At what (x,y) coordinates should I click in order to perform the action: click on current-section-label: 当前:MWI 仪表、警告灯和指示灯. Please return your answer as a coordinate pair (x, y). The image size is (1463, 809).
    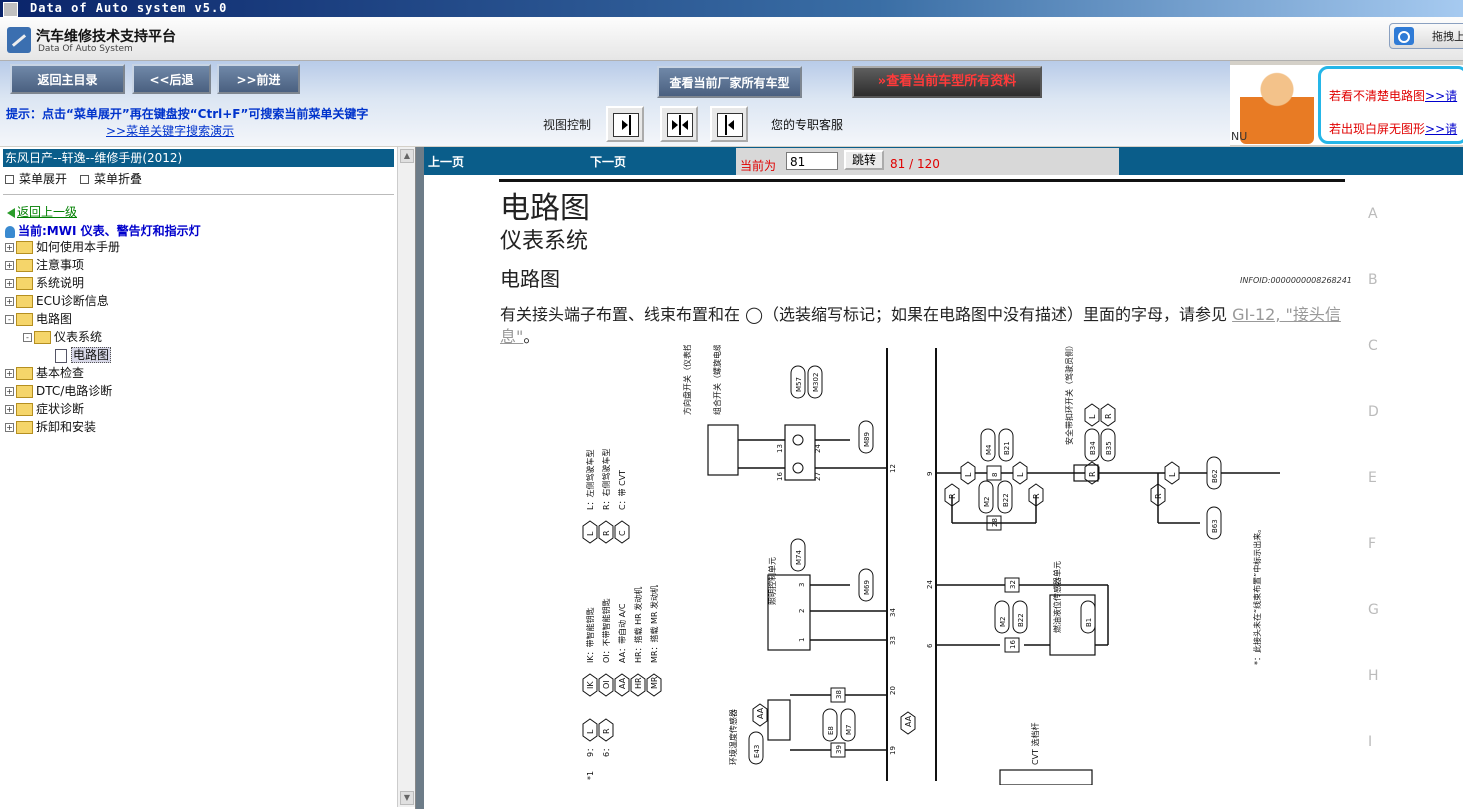
    Looking at the image, I should click on (109, 231).